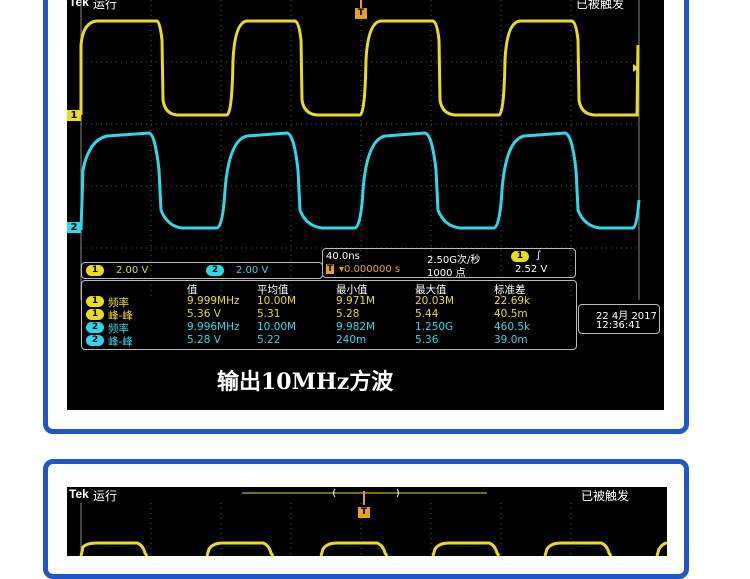 The width and height of the screenshot is (750, 579). Describe the element at coordinates (427, 314) in the screenshot. I see `row-max: 5.44` at that location.